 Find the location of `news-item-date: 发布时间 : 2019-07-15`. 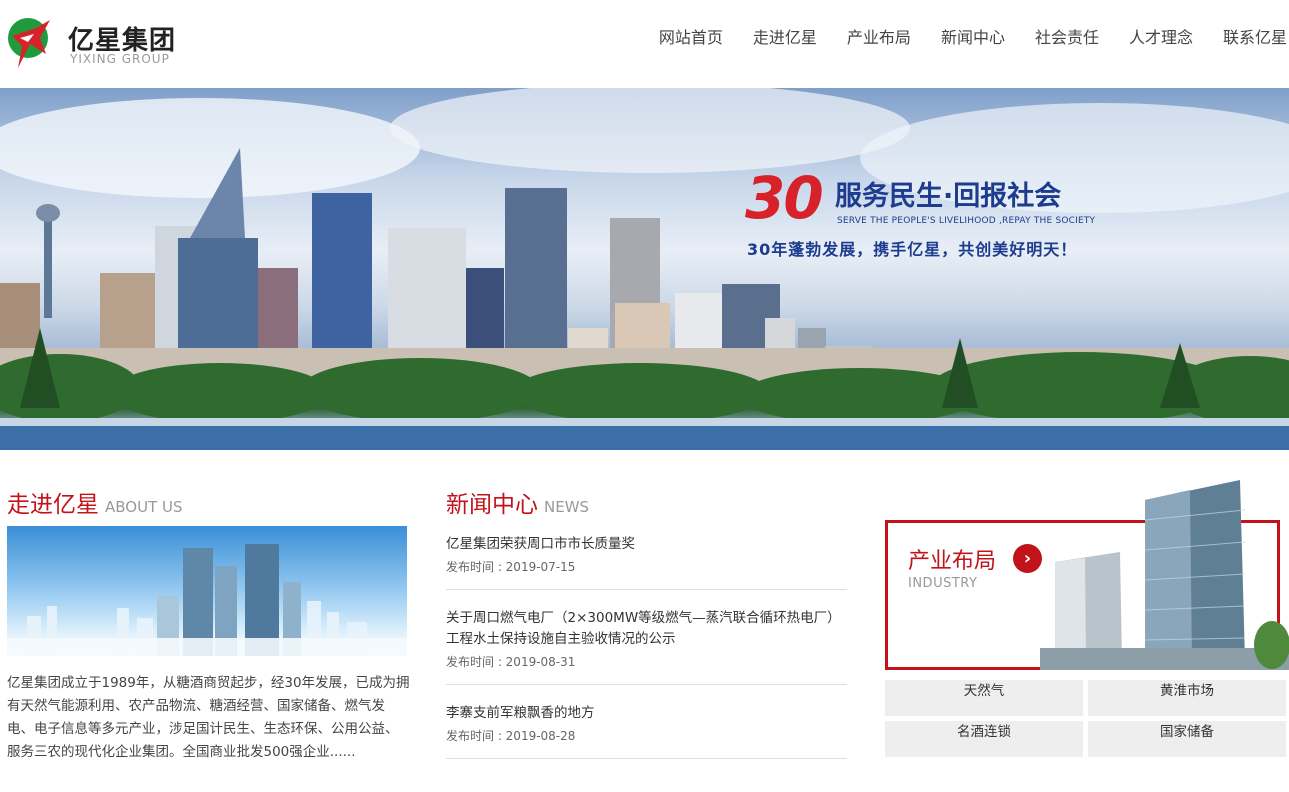

news-item-date: 发布时间 : 2019-07-15 is located at coordinates (511, 567).